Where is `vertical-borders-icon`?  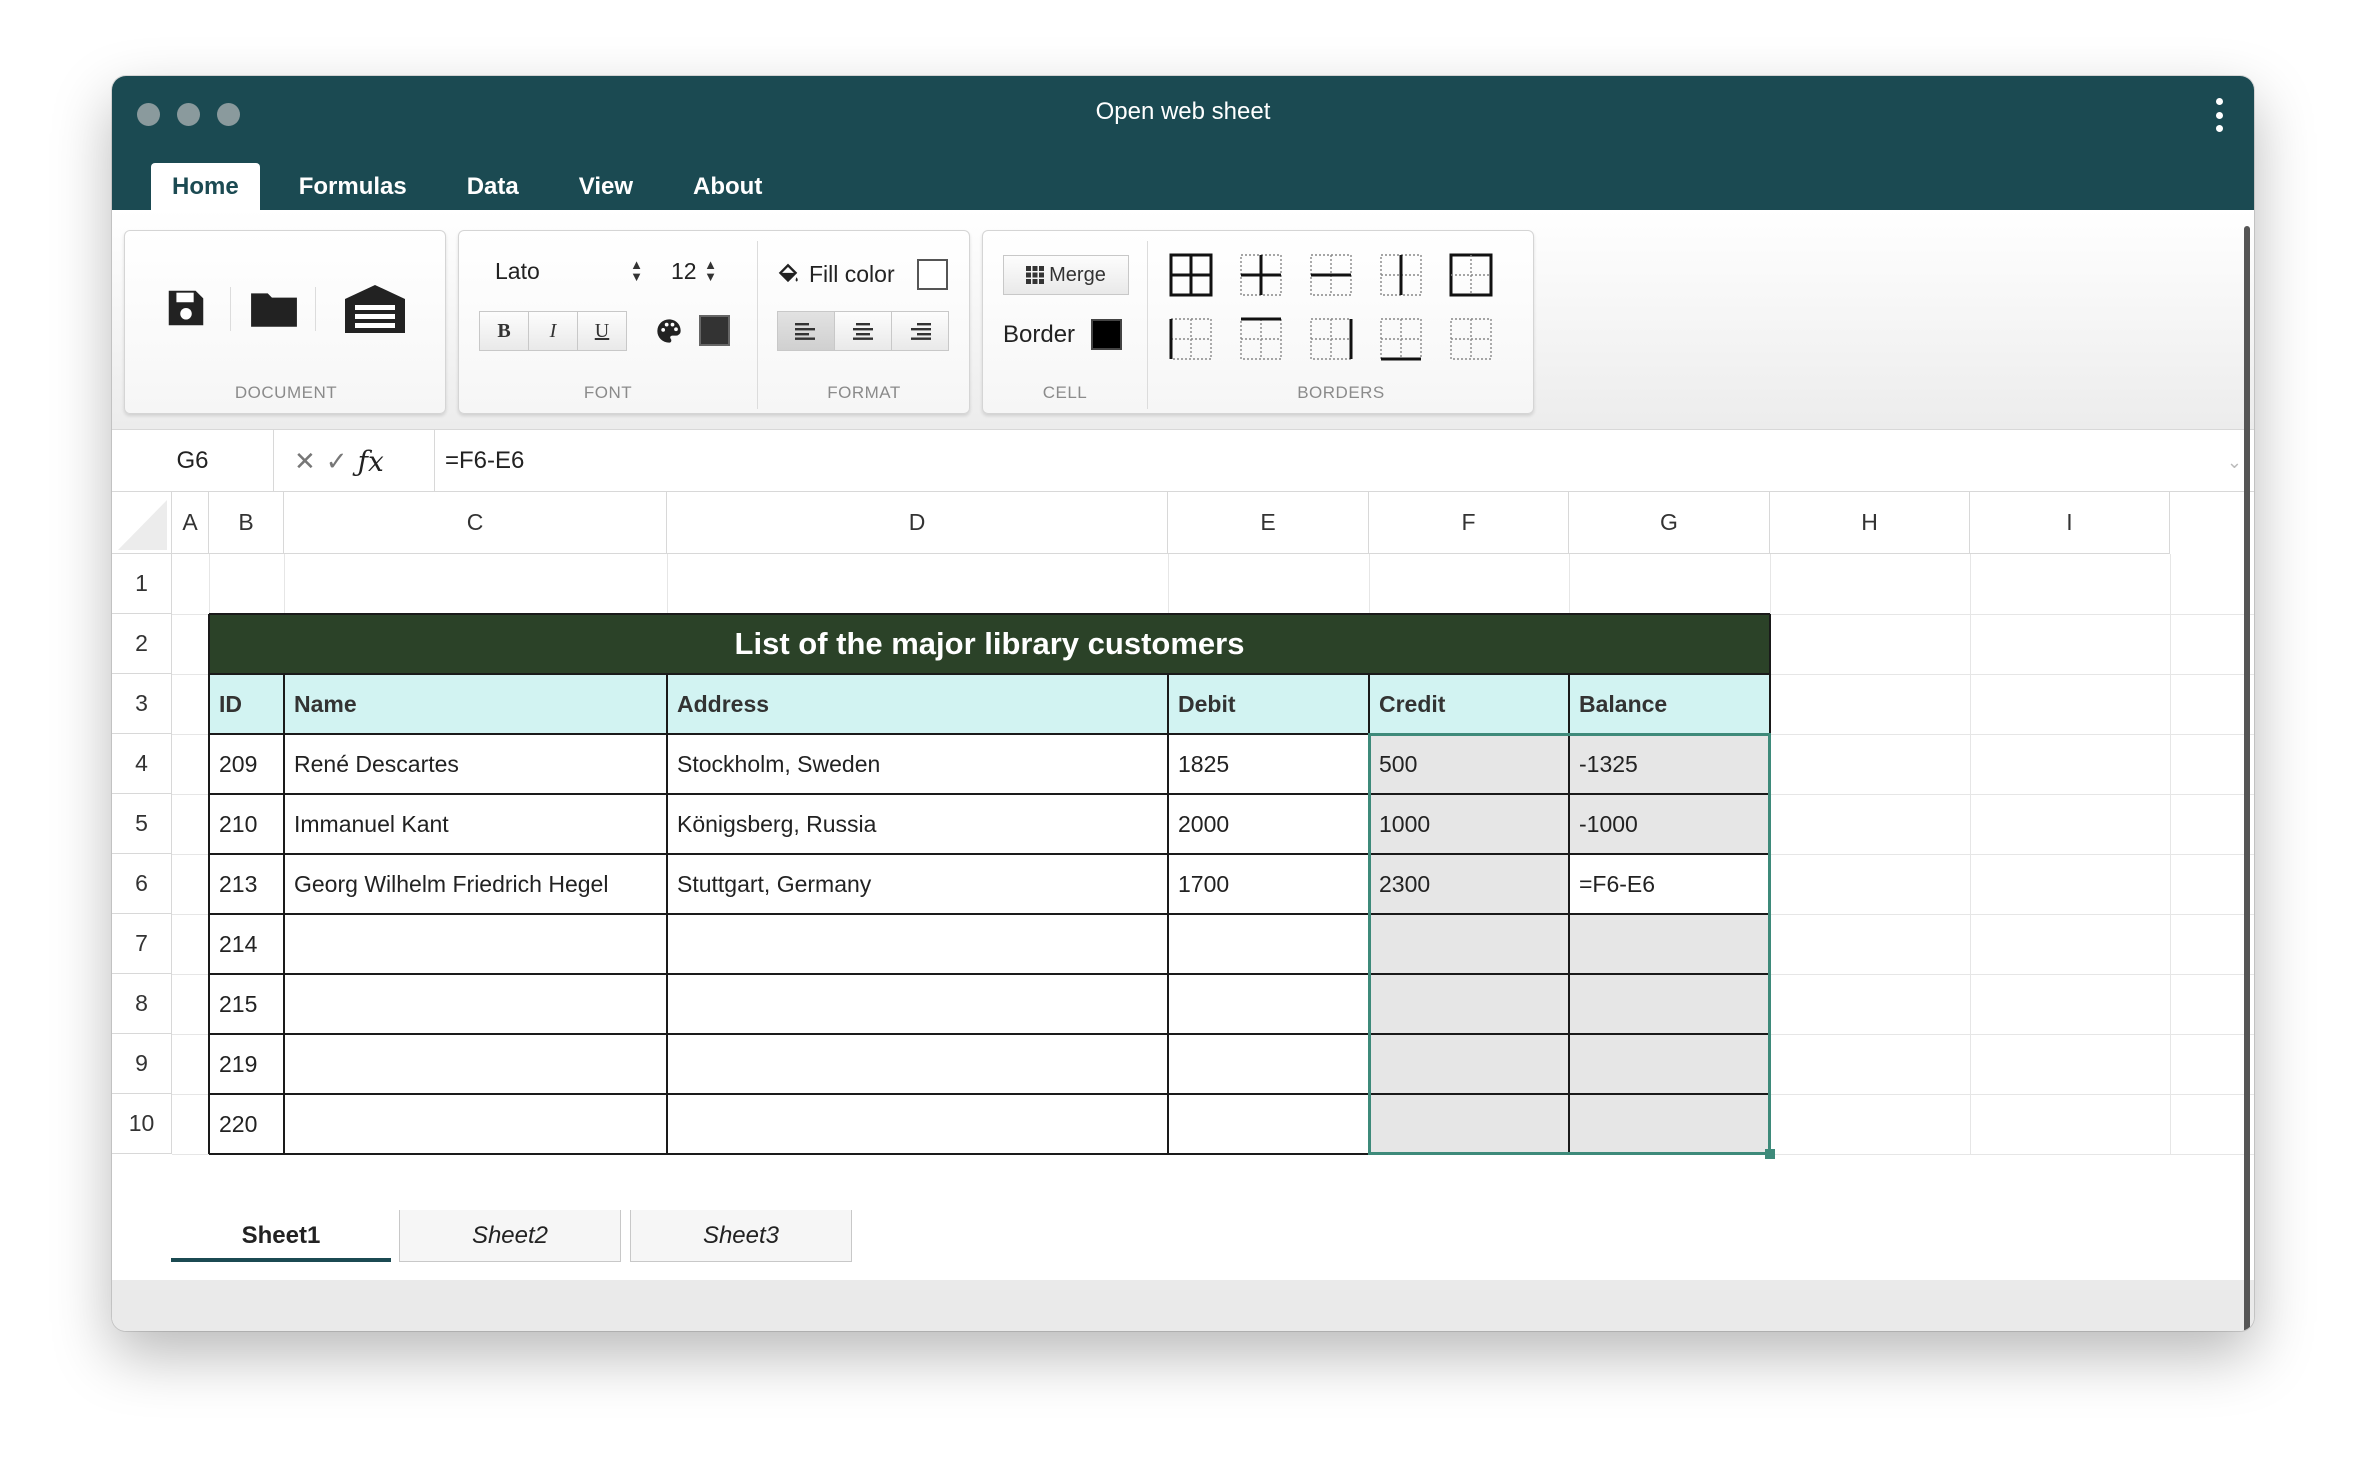 vertical-borders-icon is located at coordinates (1401, 275).